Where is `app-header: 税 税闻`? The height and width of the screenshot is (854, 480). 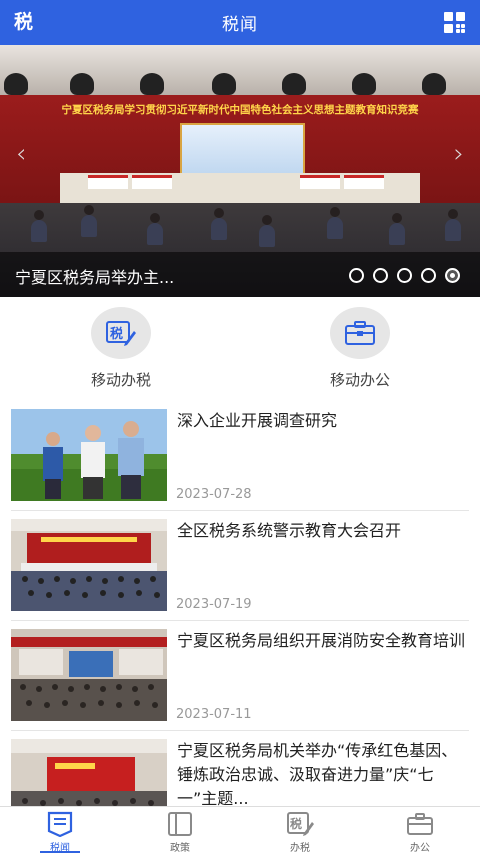
app-header: 税 税闻 is located at coordinates (240, 22).